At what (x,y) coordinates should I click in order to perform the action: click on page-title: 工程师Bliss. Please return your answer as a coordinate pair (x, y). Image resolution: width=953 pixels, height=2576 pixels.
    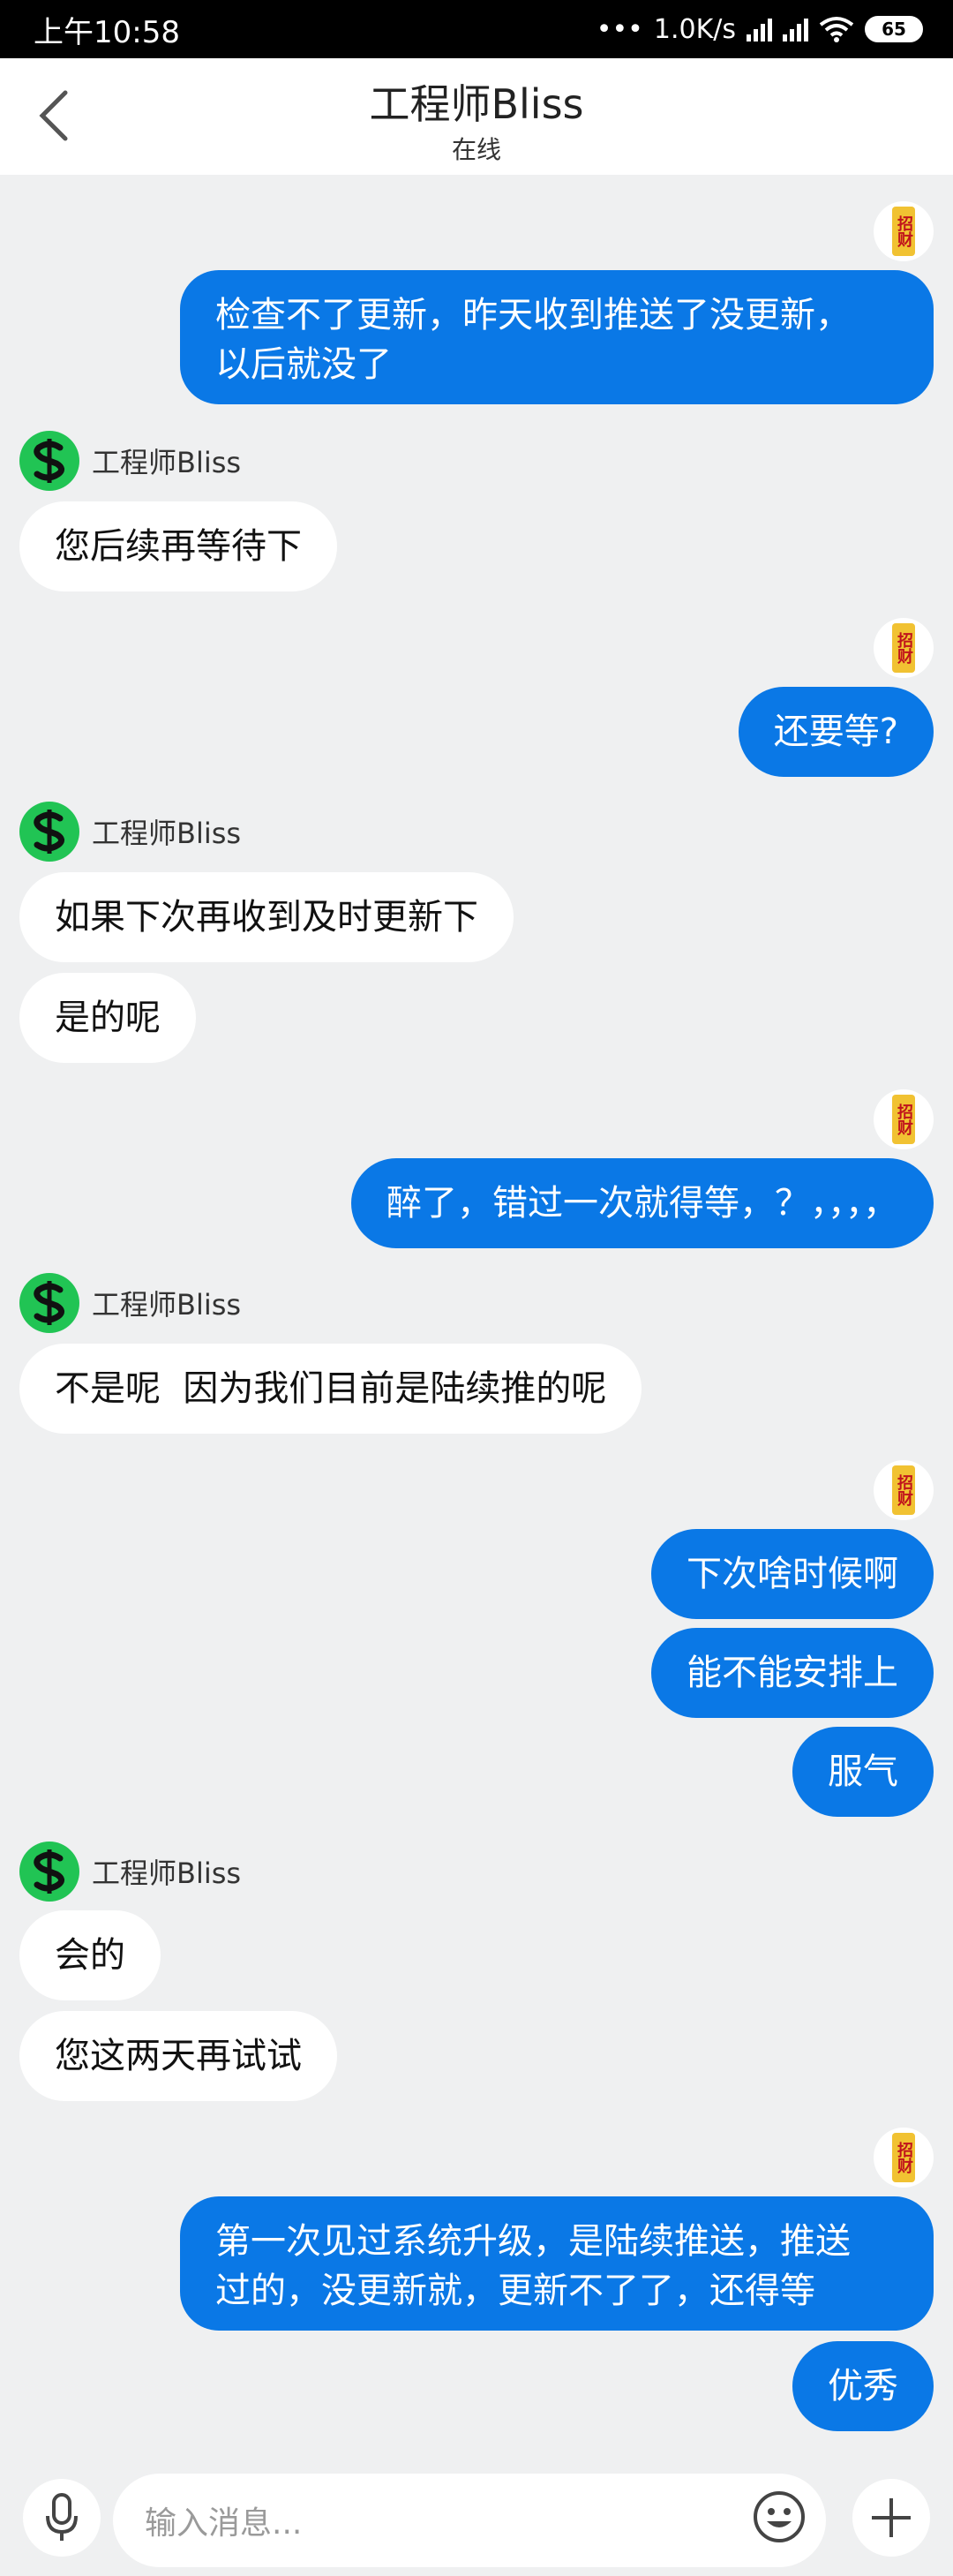
    Looking at the image, I should click on (476, 104).